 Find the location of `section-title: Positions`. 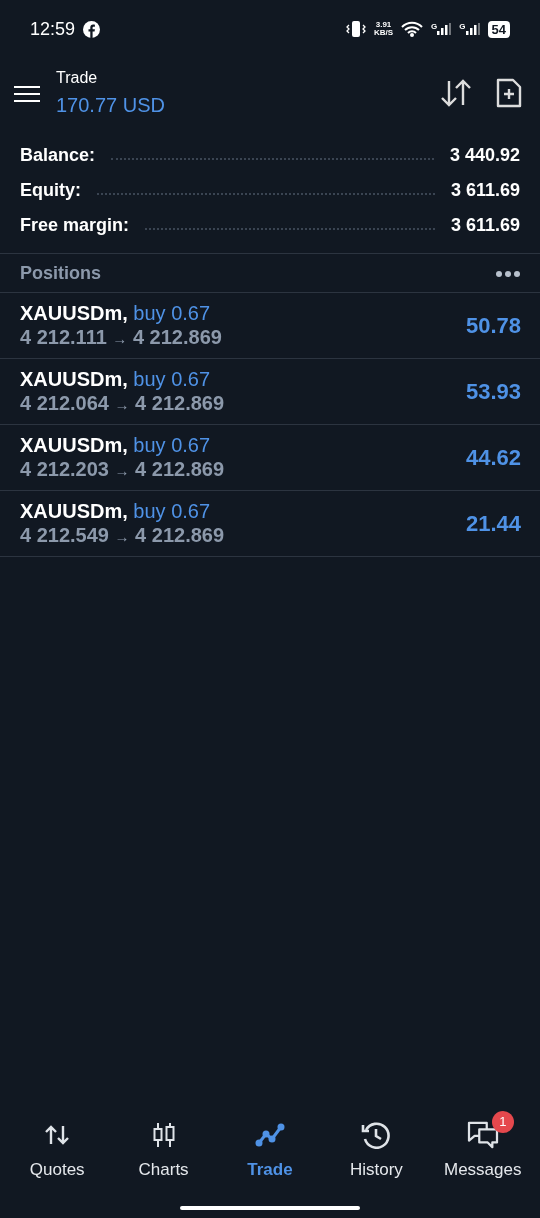

section-title: Positions is located at coordinates (60, 273).